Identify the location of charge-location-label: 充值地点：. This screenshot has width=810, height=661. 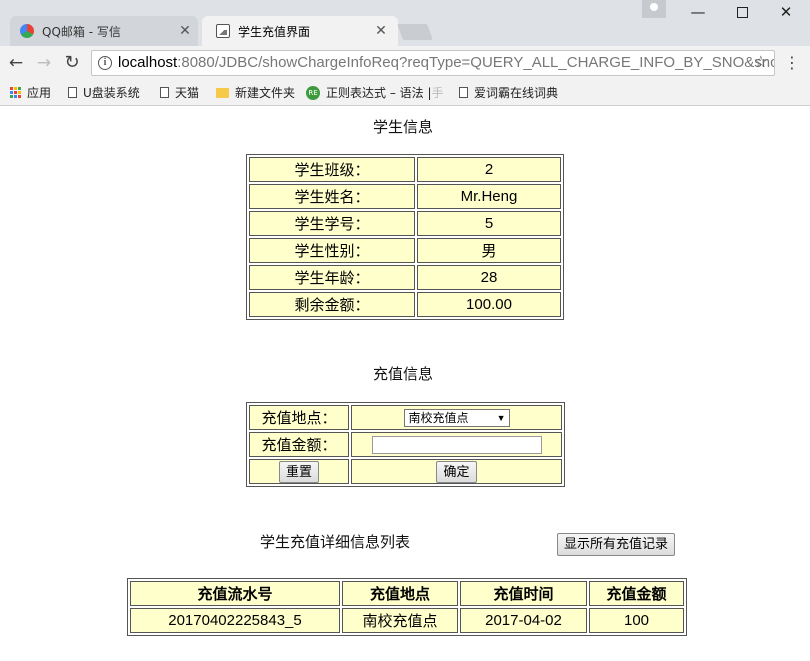
(299, 417).